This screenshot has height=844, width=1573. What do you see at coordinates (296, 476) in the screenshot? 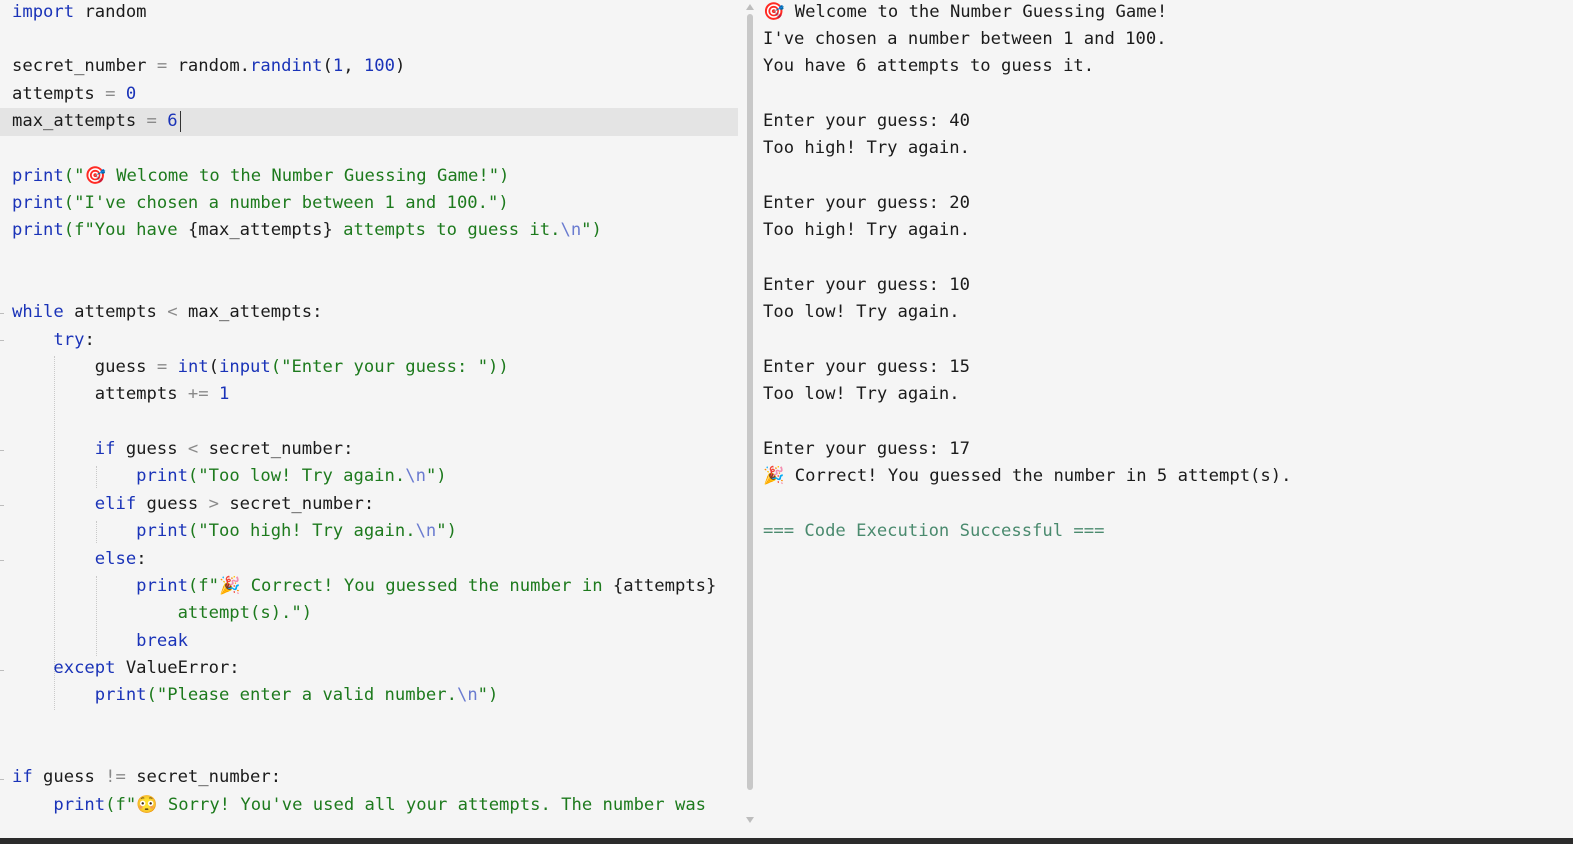
I see `code-token: ("Too low! Try again.` at bounding box center [296, 476].